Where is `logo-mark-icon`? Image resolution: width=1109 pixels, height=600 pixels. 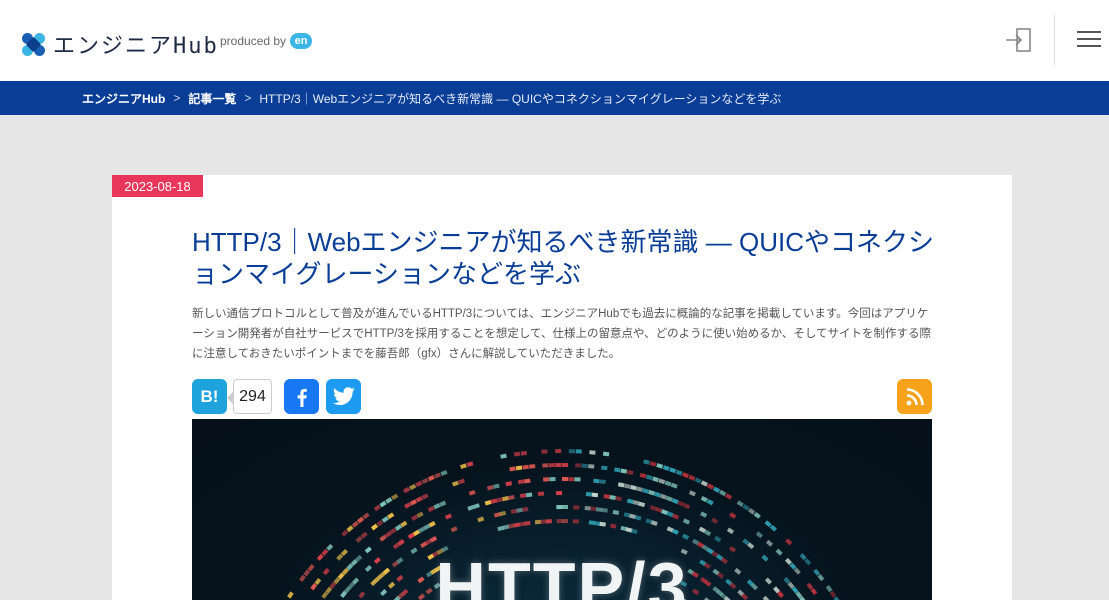 logo-mark-icon is located at coordinates (33, 44).